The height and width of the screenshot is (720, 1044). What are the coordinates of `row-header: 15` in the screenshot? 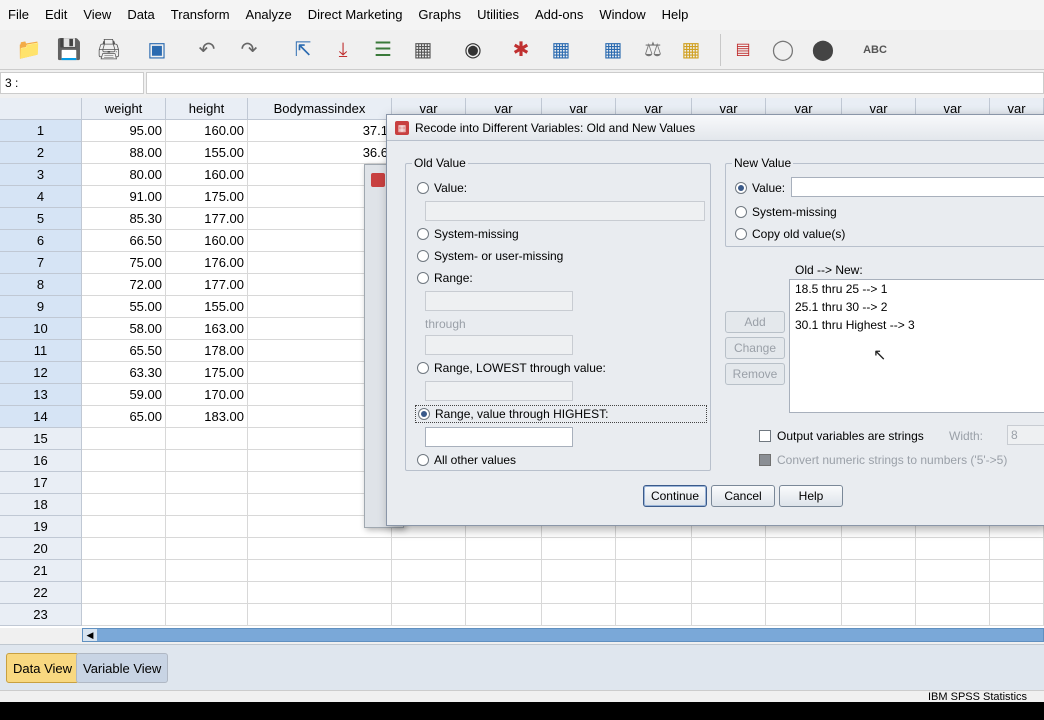 It's located at (41, 439).